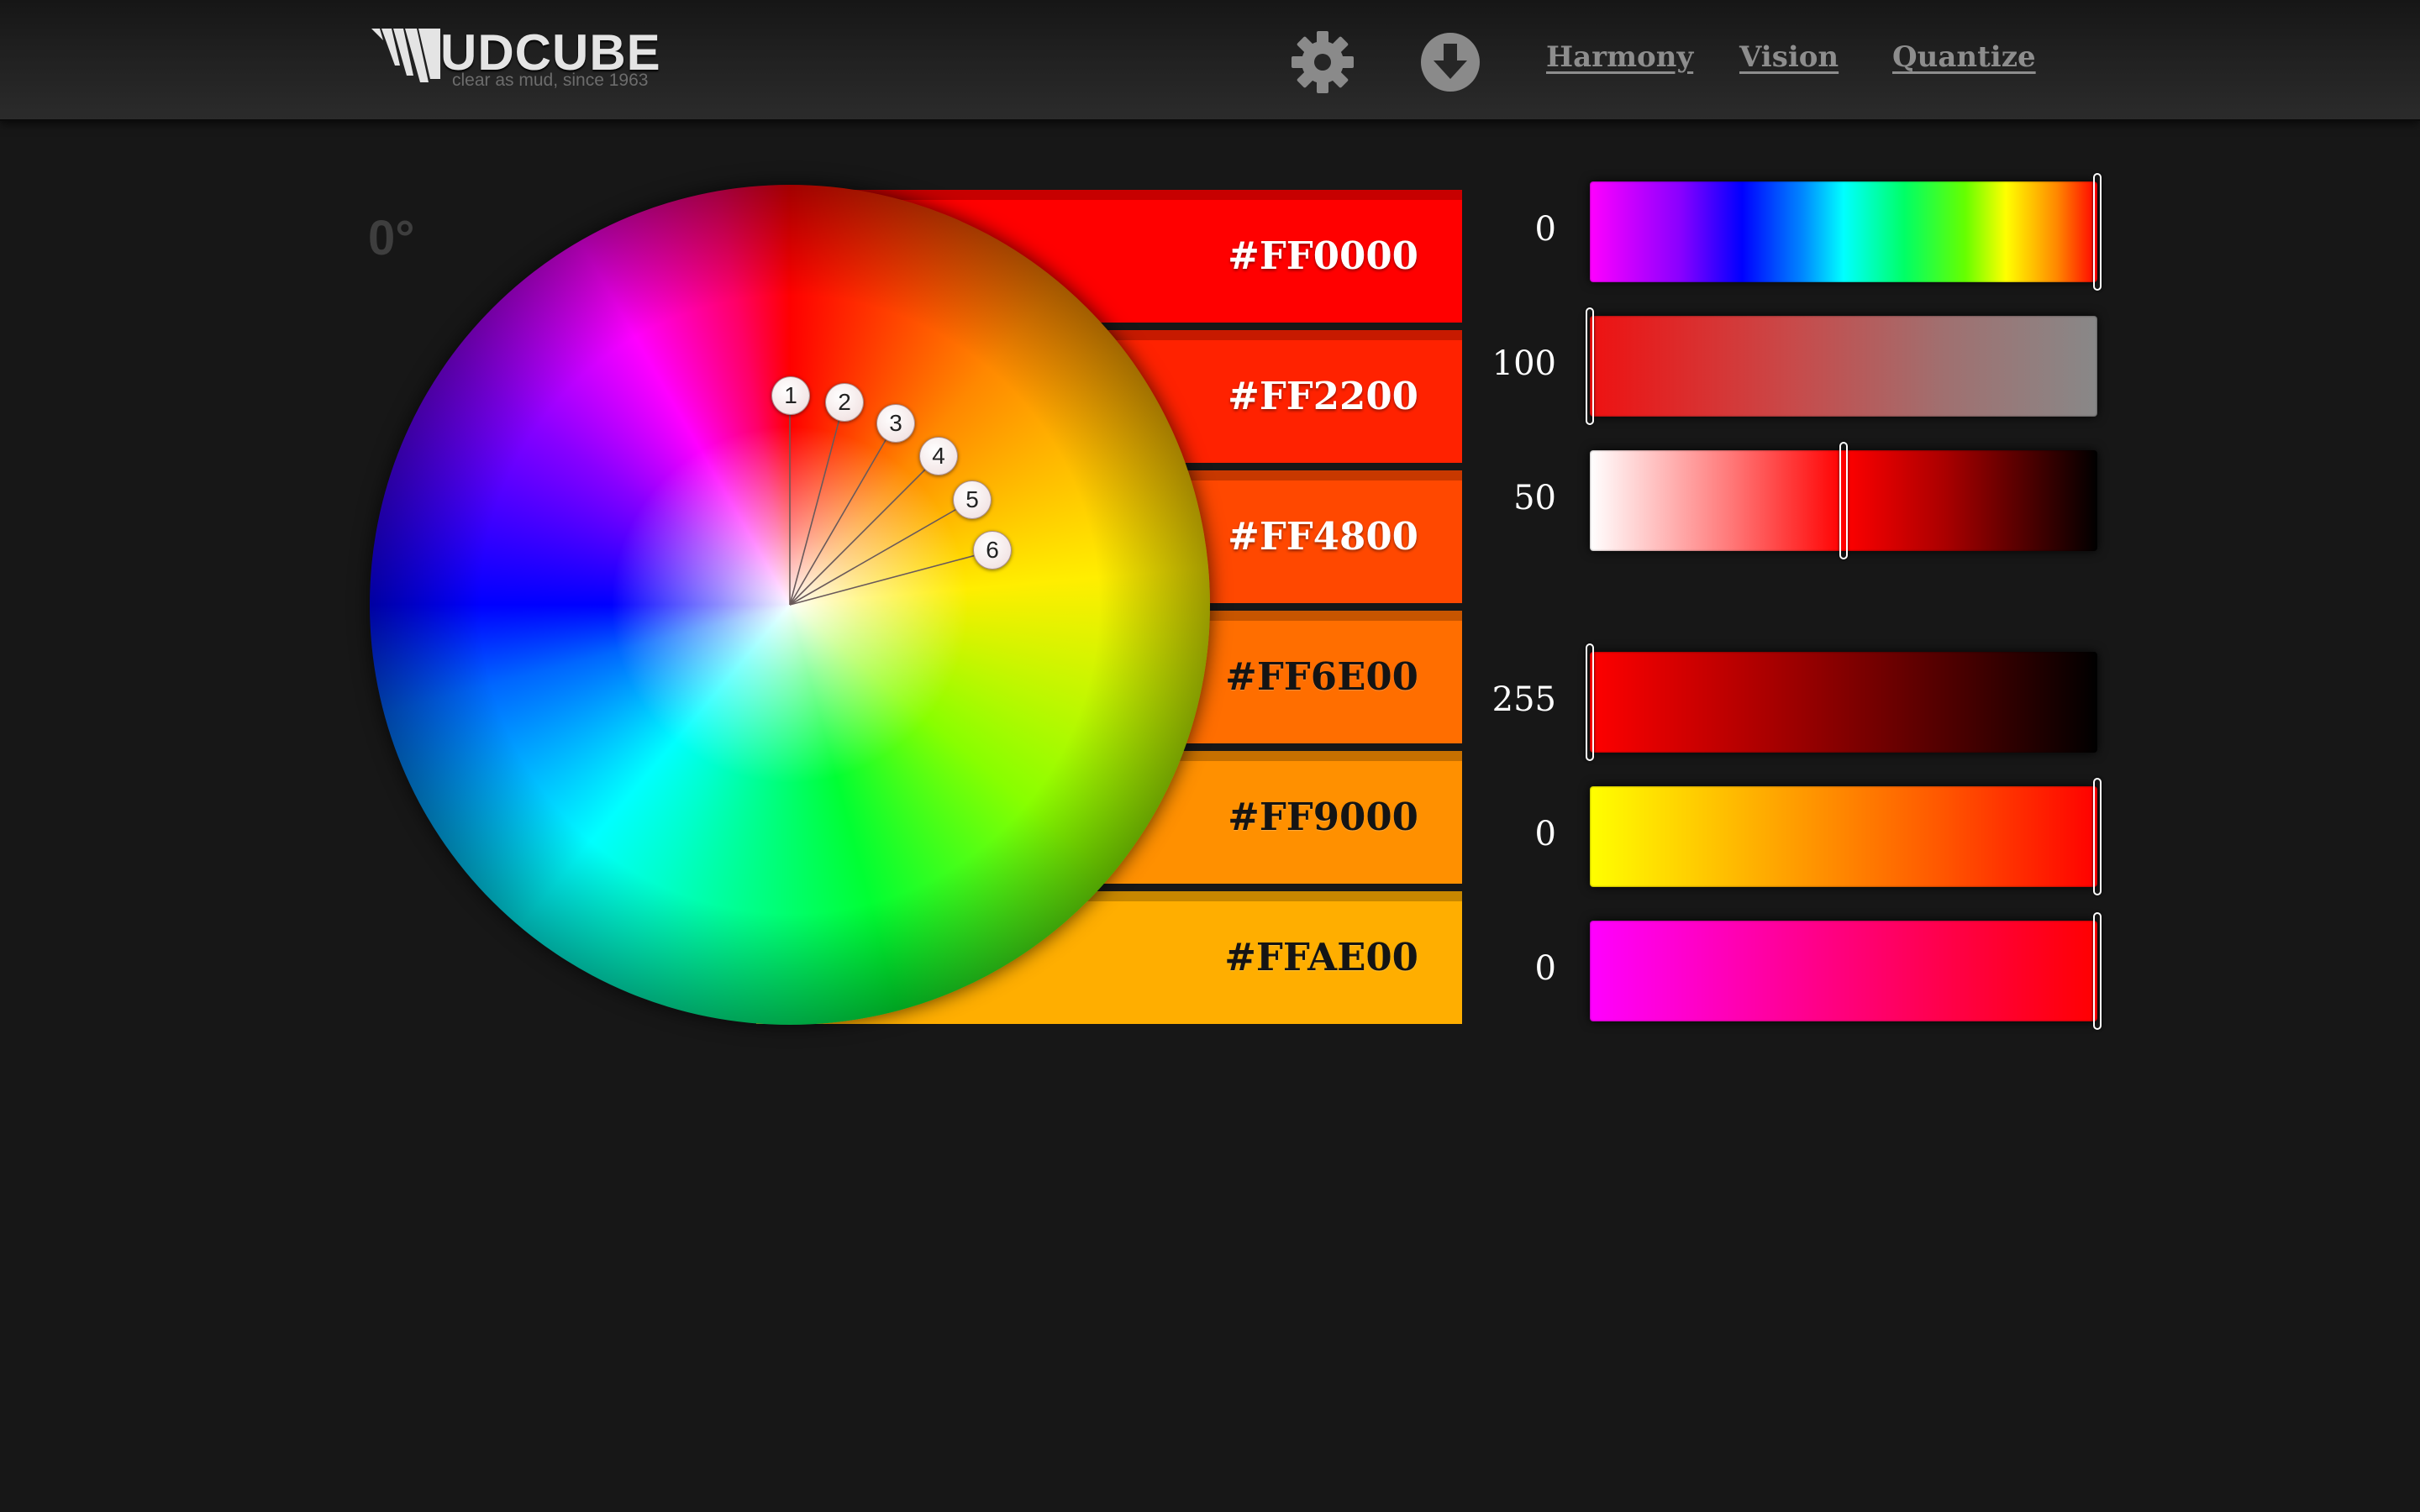 The image size is (2420, 1512). What do you see at coordinates (1846, 836) in the screenshot?
I see `green-slider` at bounding box center [1846, 836].